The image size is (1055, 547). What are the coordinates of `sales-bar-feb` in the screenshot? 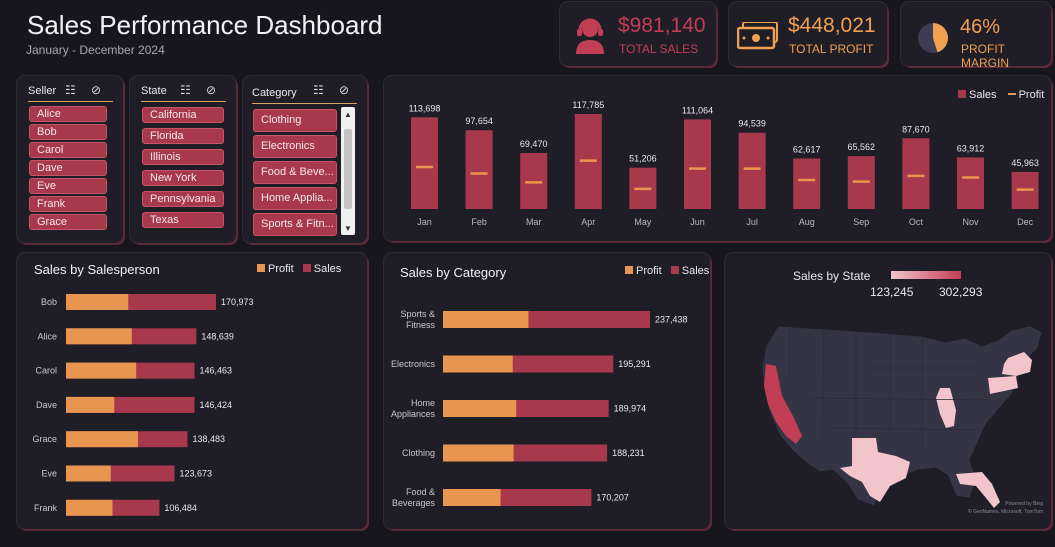 It's located at (479, 169).